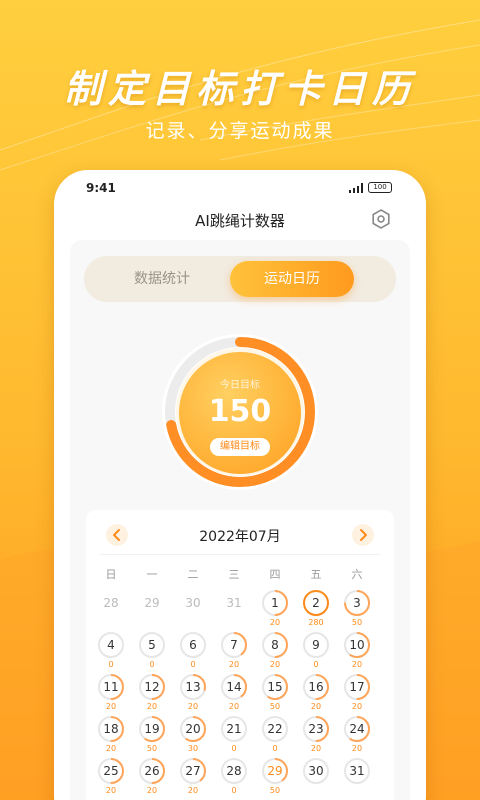 Image resolution: width=480 pixels, height=800 pixels. I want to click on day-number: 7, so click(234, 645).